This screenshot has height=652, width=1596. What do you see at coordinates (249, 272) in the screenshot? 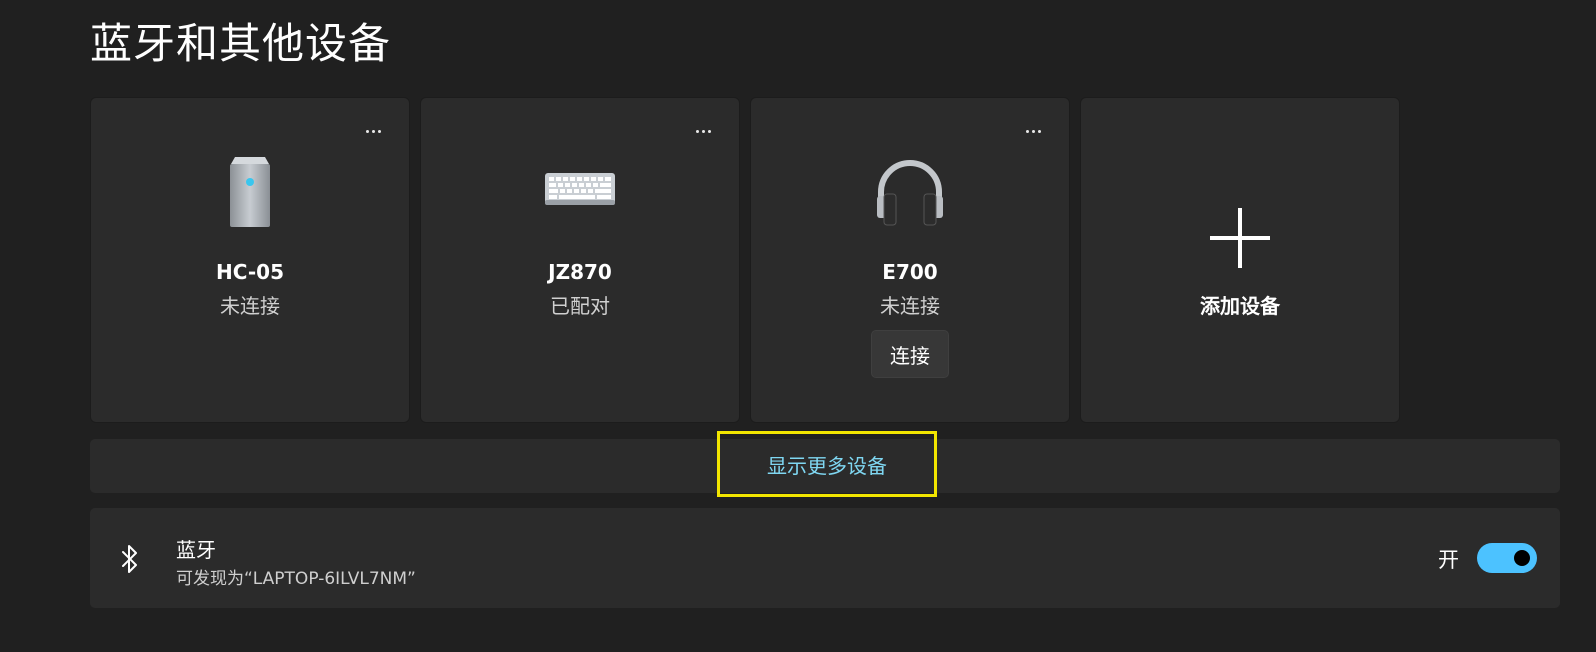
I see `device-name: HC-05` at bounding box center [249, 272].